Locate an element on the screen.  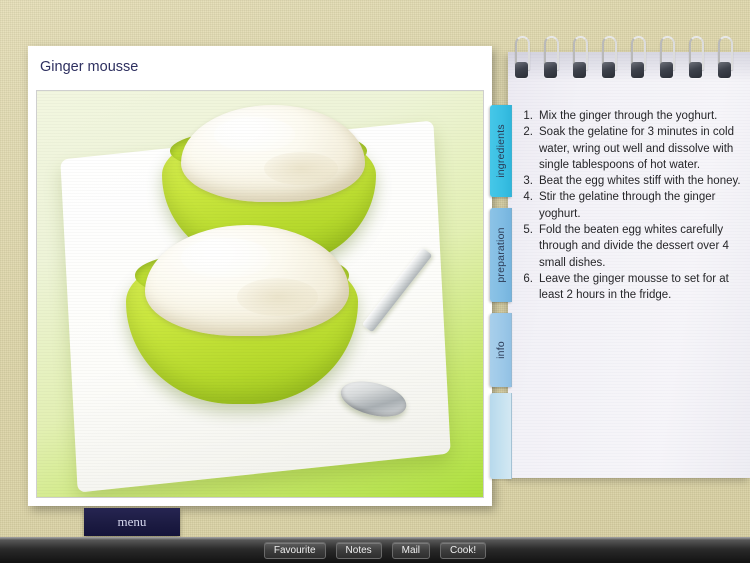
bowl-back-rim is located at coordinates (269, 151).